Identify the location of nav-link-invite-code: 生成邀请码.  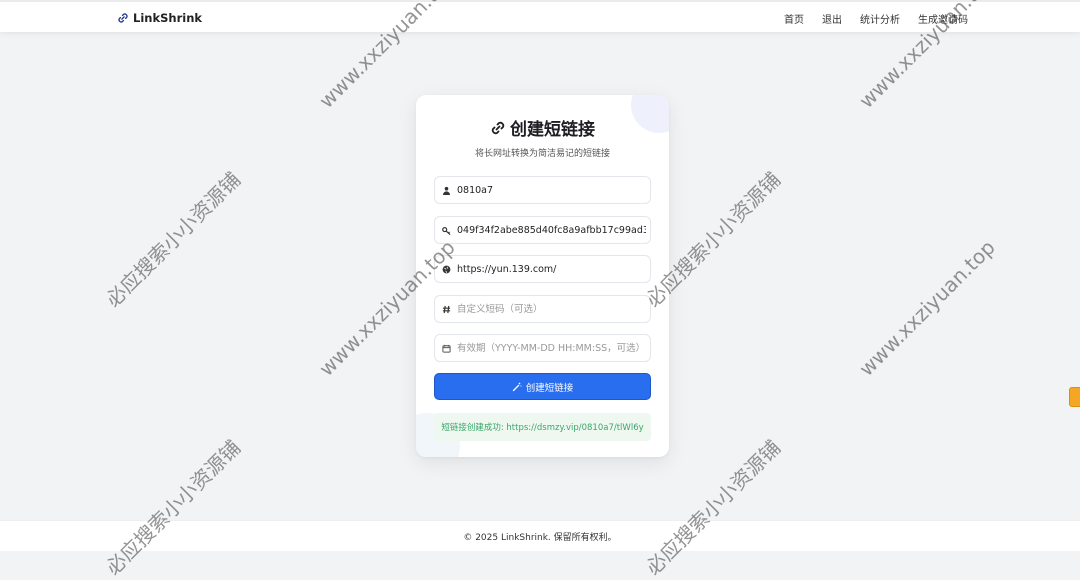
(943, 18).